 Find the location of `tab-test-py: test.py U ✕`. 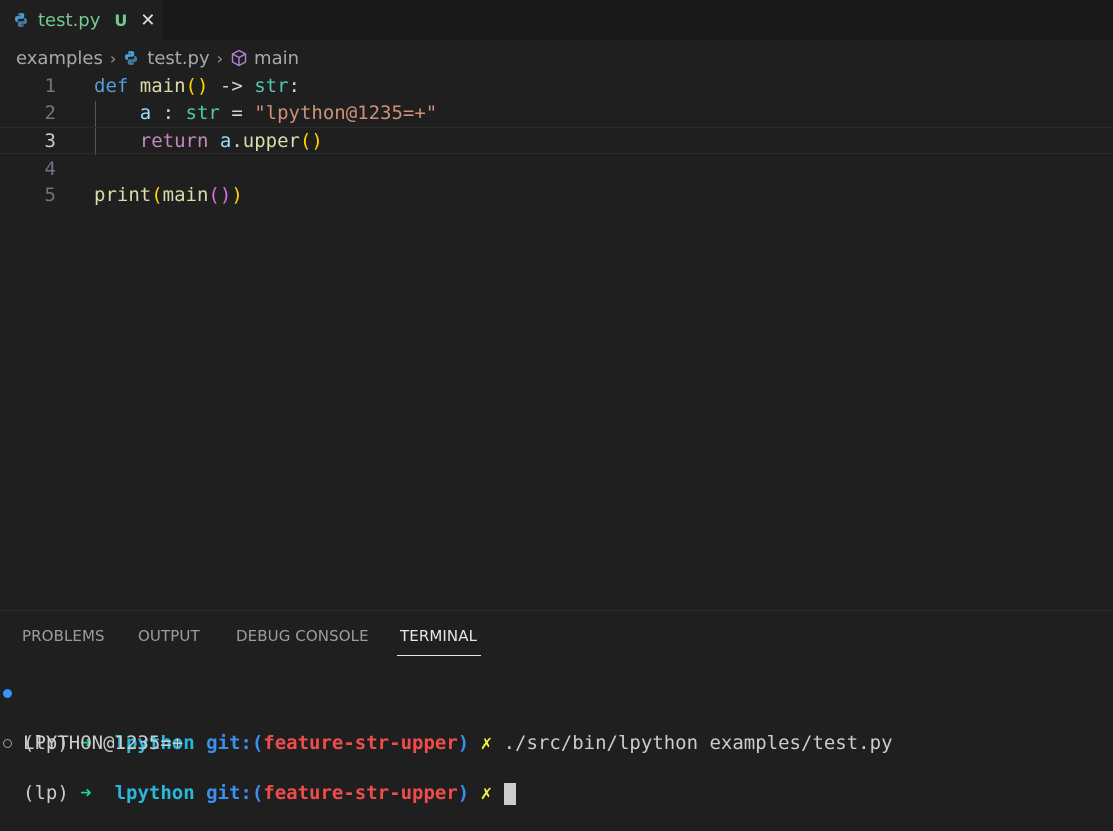

tab-test-py: test.py U ✕ is located at coordinates (81, 20).